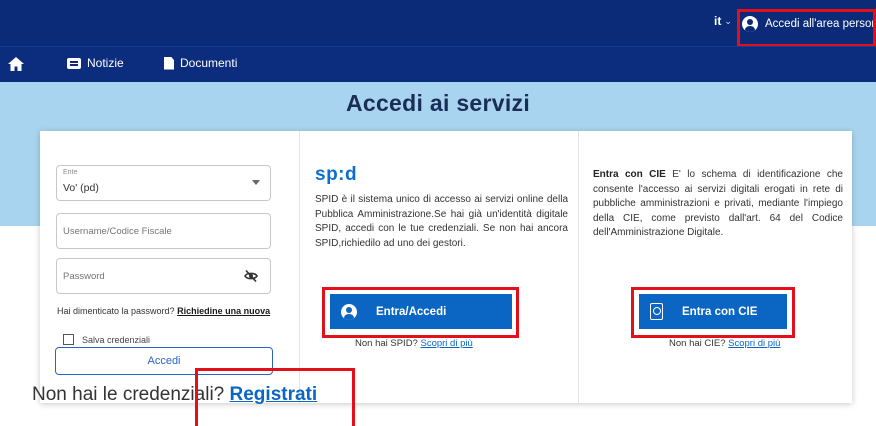  What do you see at coordinates (754, 343) in the screenshot?
I see `cie-learn-more-link: Scopri di più` at bounding box center [754, 343].